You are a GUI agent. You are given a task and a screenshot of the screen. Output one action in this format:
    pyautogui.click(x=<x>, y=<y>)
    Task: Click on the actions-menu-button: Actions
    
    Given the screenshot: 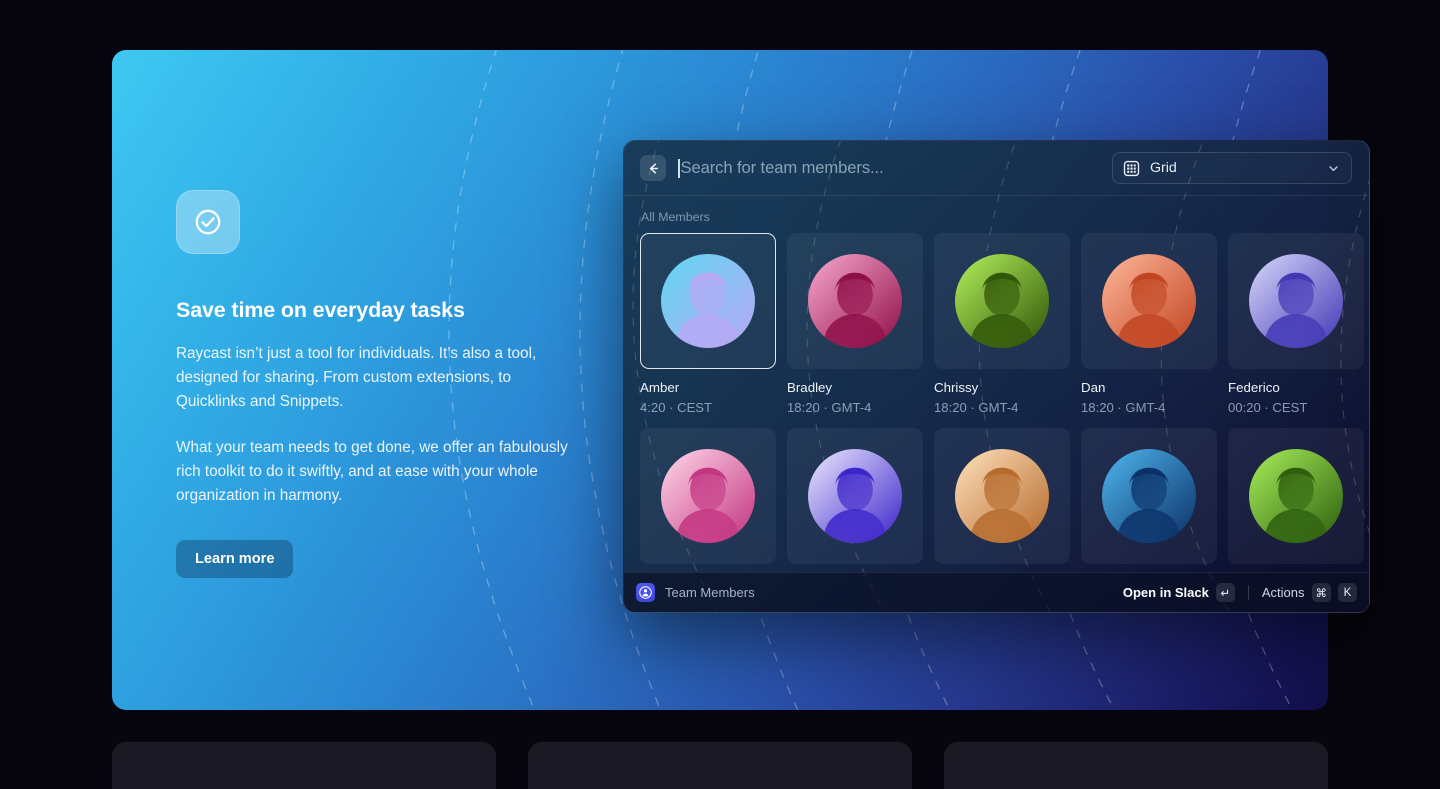 What is the action you would take?
    pyautogui.click(x=1283, y=592)
    